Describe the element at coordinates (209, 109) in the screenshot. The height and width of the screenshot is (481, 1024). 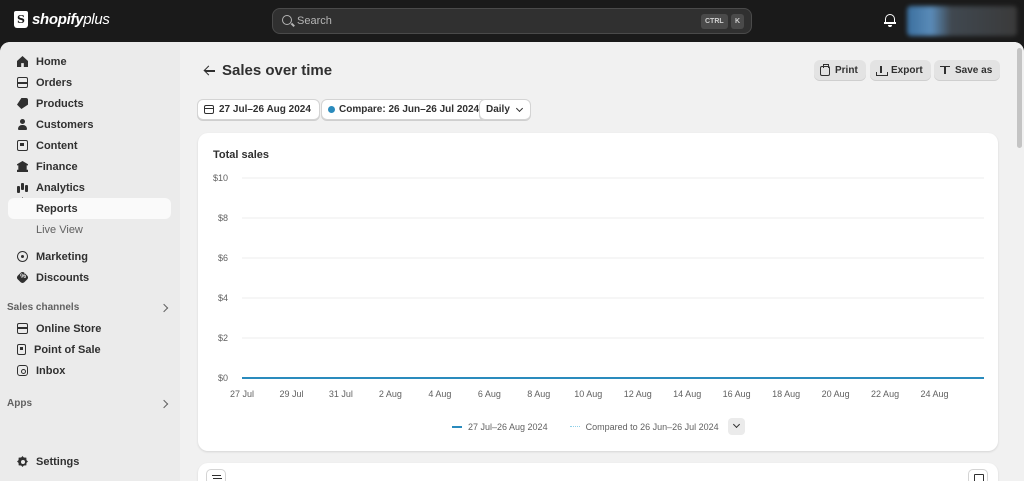
I see `calendar-icon` at that location.